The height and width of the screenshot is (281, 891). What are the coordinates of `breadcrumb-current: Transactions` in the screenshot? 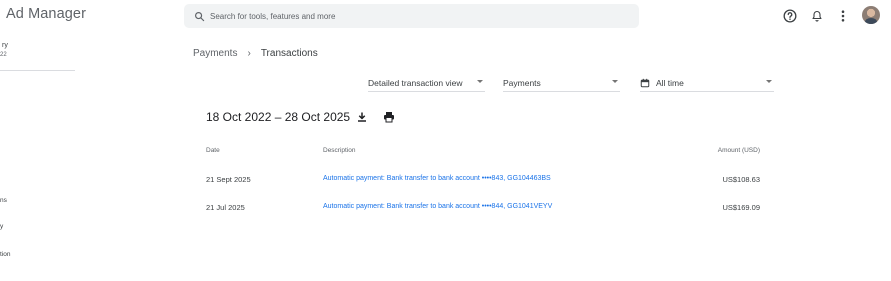 It's located at (289, 53).